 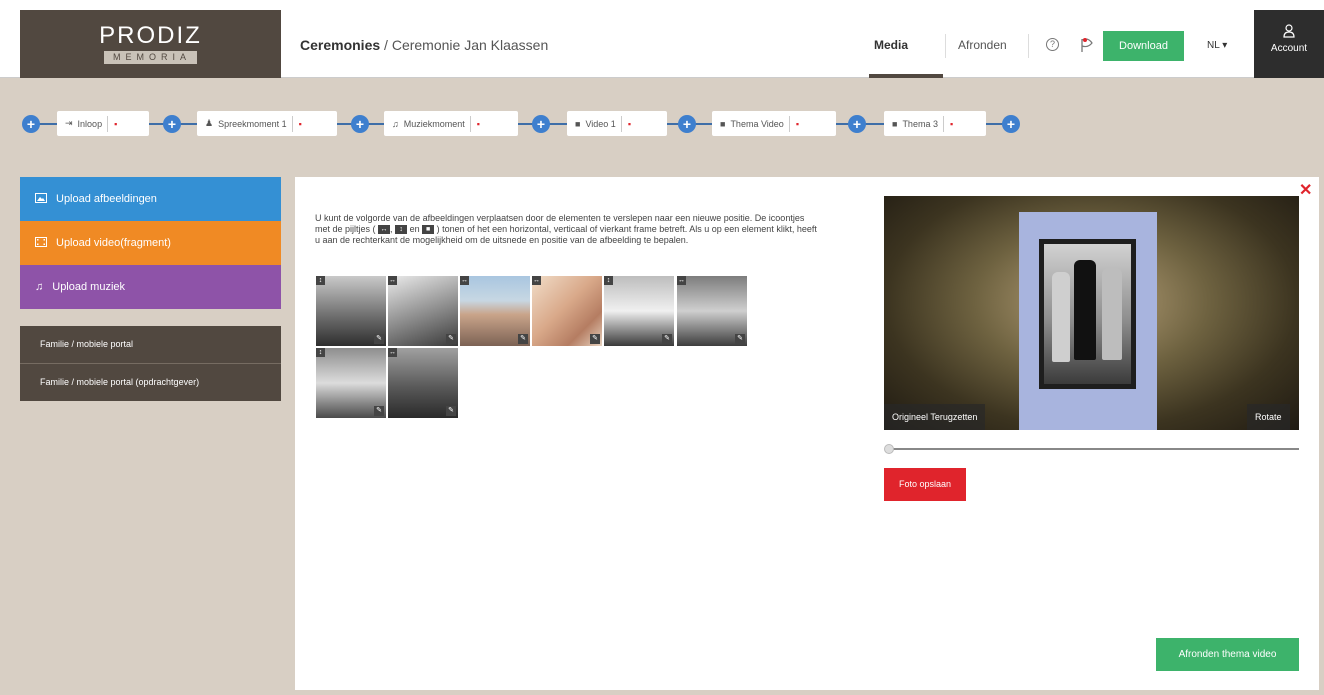 I want to click on finish-theme-video-button: Afronden thema video, so click(x=1227, y=654).